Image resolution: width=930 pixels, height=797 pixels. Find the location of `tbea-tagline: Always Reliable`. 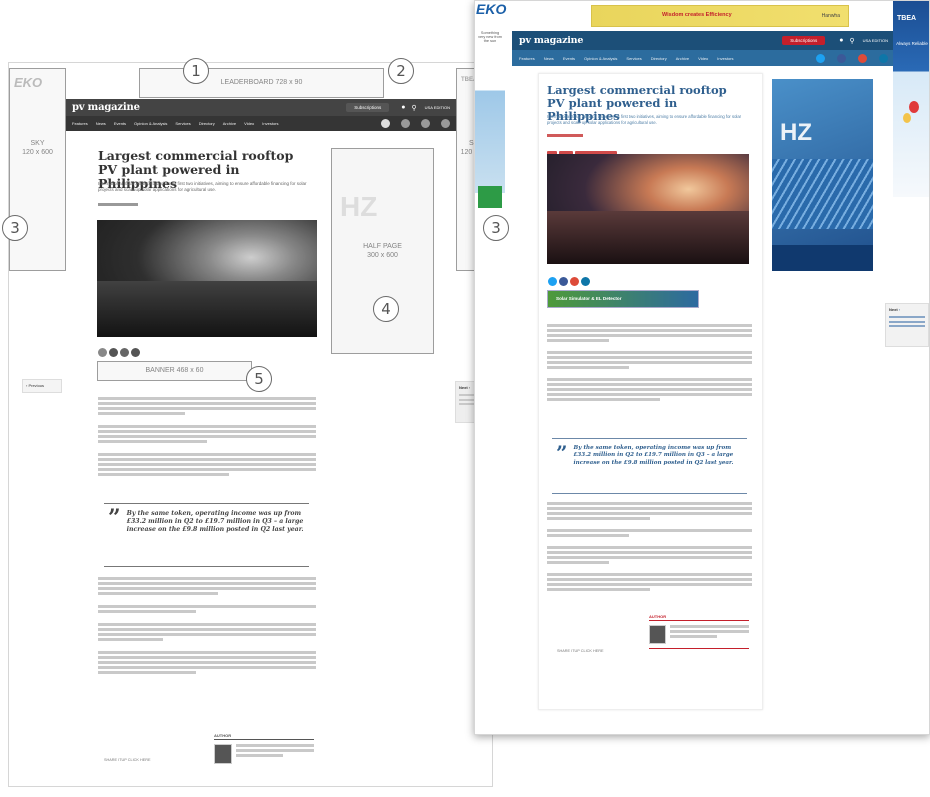

tbea-tagline: Always Reliable is located at coordinates (912, 43).